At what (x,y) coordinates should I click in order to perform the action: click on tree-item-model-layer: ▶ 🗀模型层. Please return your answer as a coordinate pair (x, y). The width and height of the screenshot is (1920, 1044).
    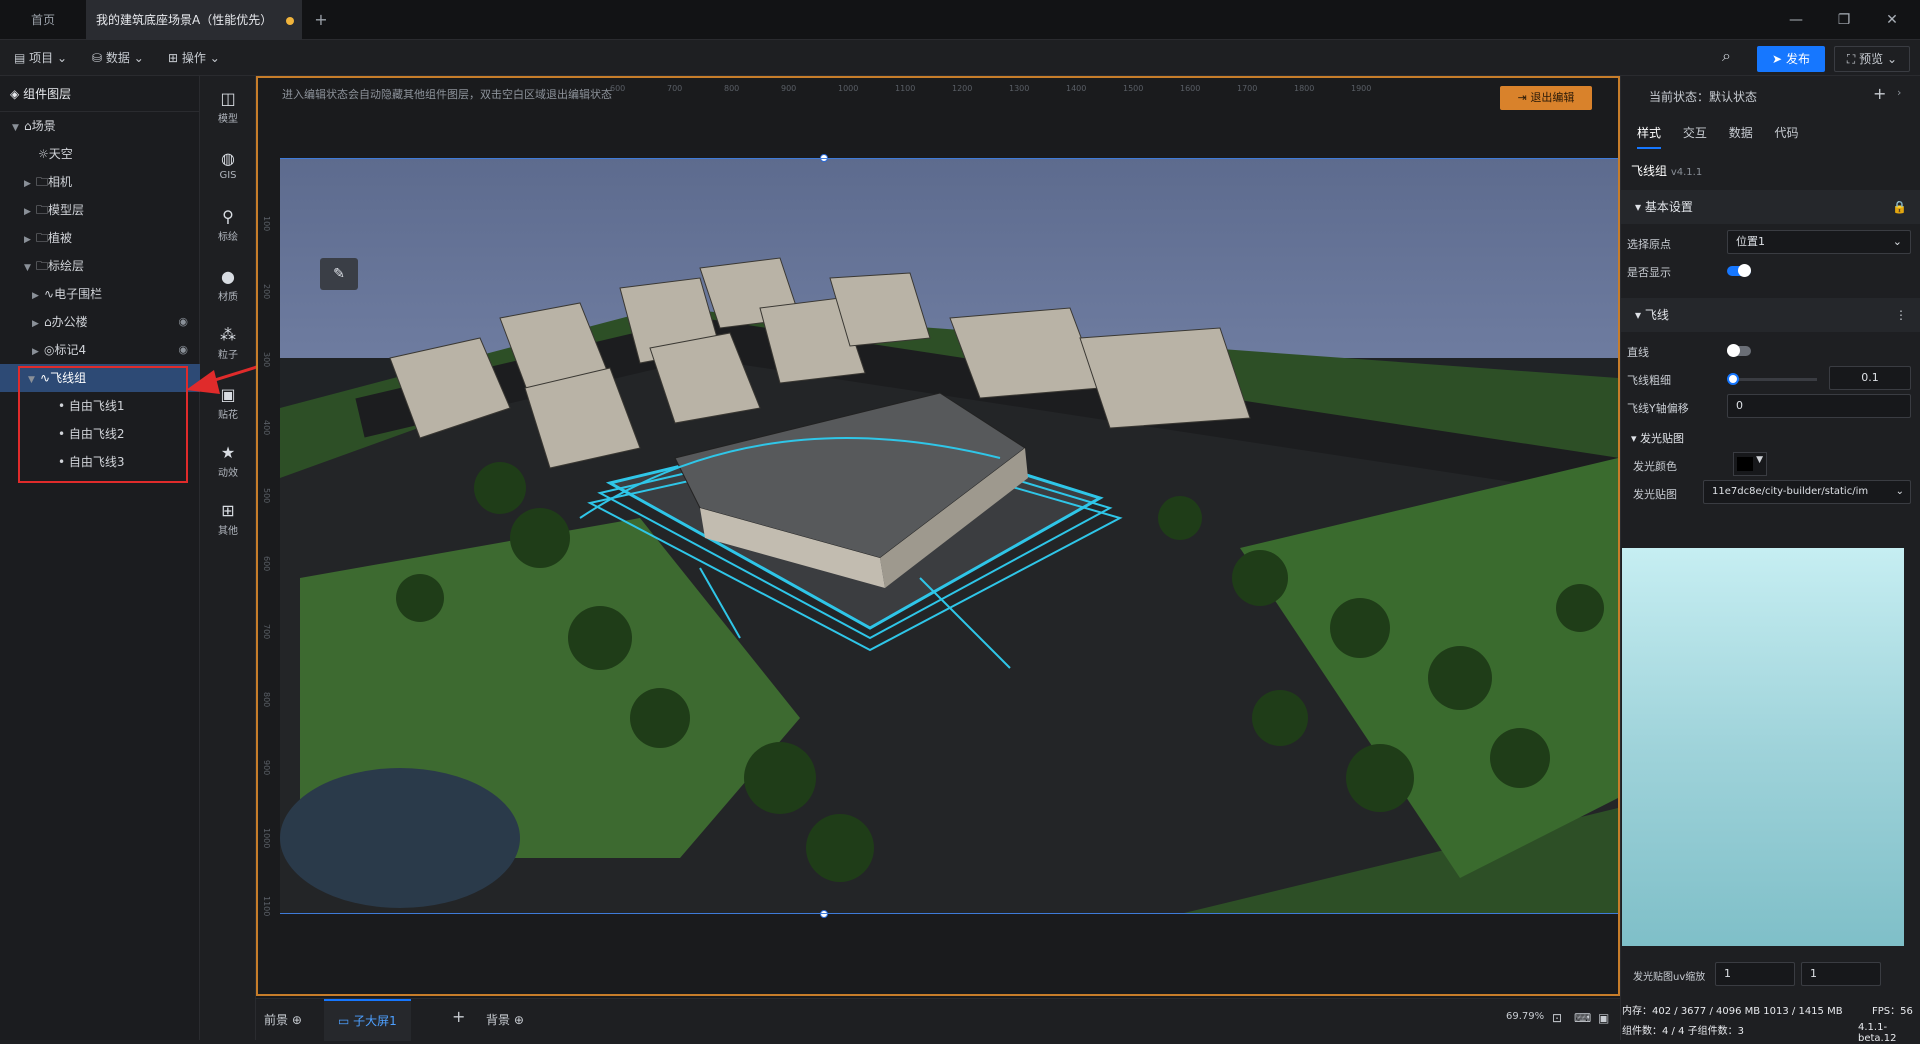
    Looking at the image, I should click on (100, 210).